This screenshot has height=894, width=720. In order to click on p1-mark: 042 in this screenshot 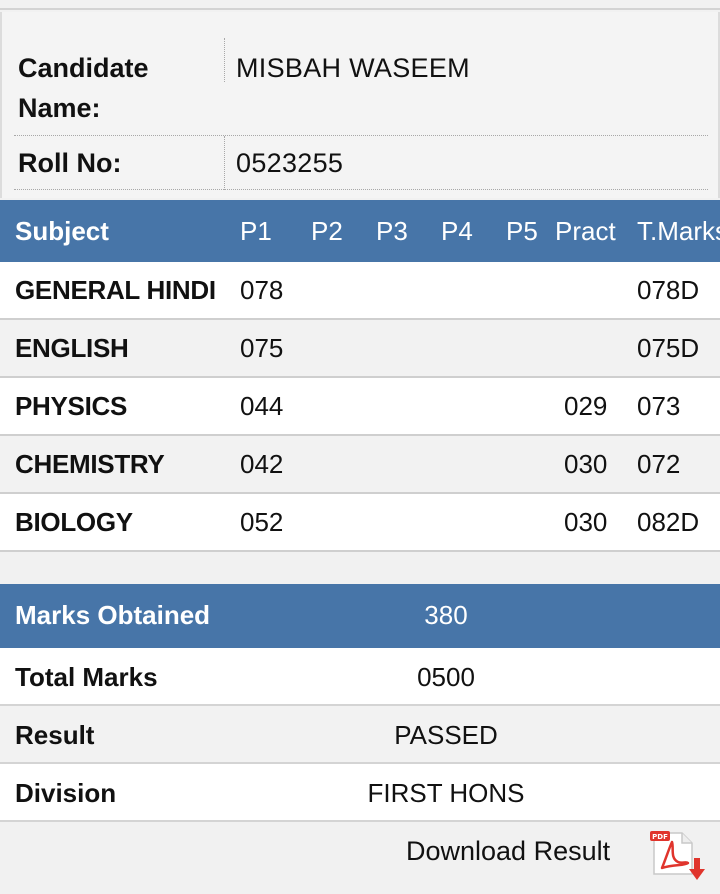, I will do `click(262, 464)`.